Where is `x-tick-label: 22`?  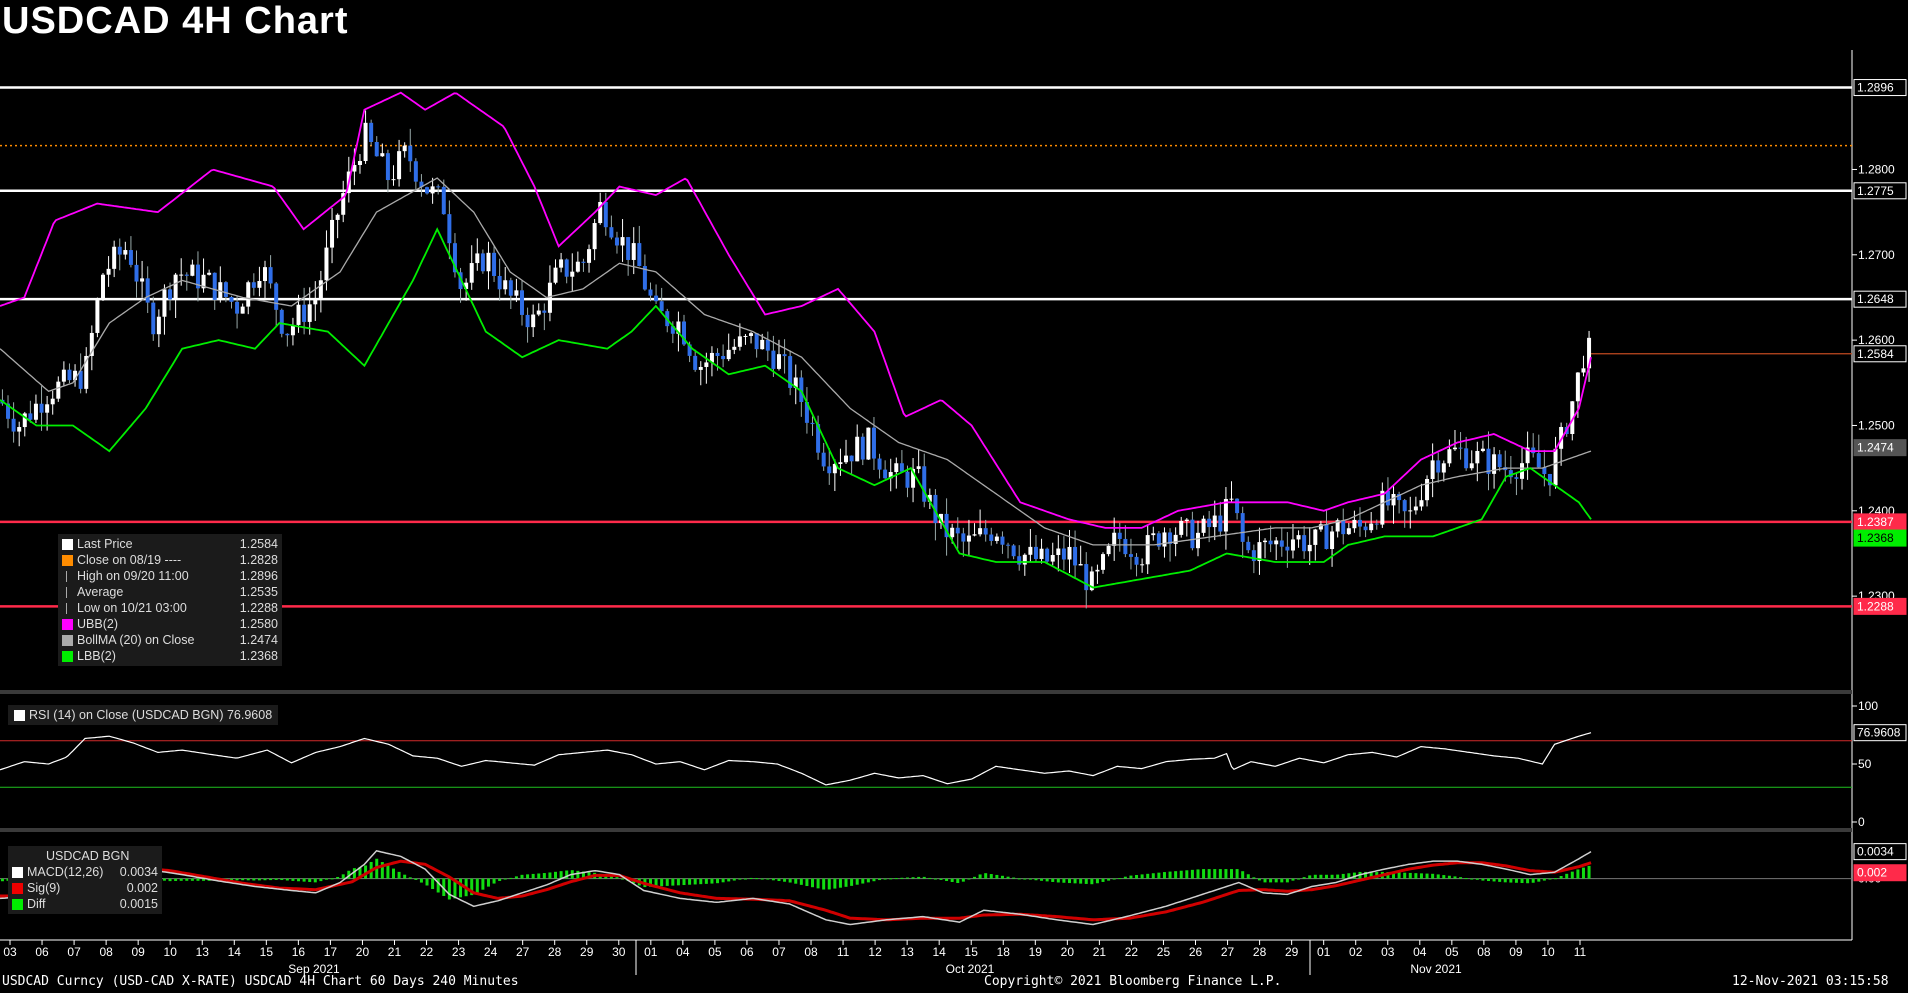 x-tick-label: 22 is located at coordinates (427, 952).